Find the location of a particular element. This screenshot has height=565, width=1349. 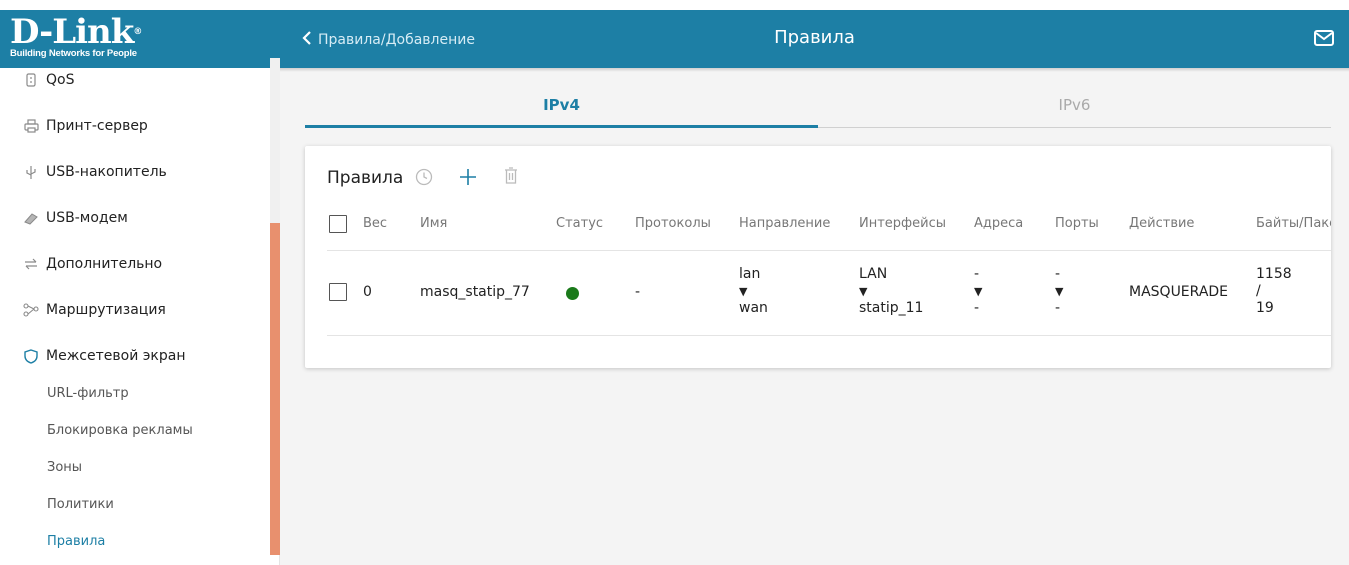

sidebar-item-advanced: Дополнительно is located at coordinates (135, 264).